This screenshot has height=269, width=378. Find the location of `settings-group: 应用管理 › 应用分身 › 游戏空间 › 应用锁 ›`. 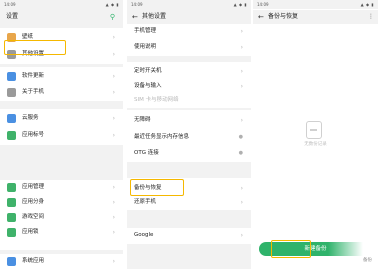

settings-group: 应用管理 › 应用分身 › 游戏空间 › 应用锁 › is located at coordinates (61, 215).